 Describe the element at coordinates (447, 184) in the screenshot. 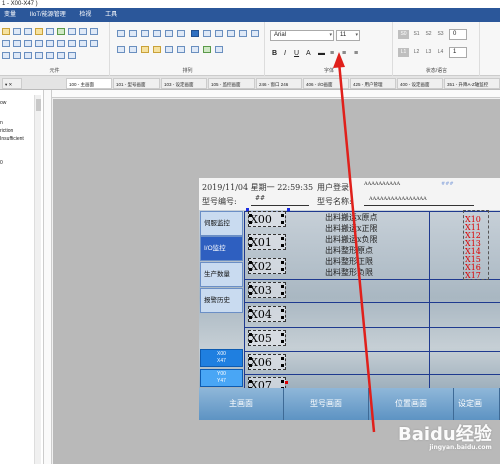

I see `top-right-value: ###` at that location.